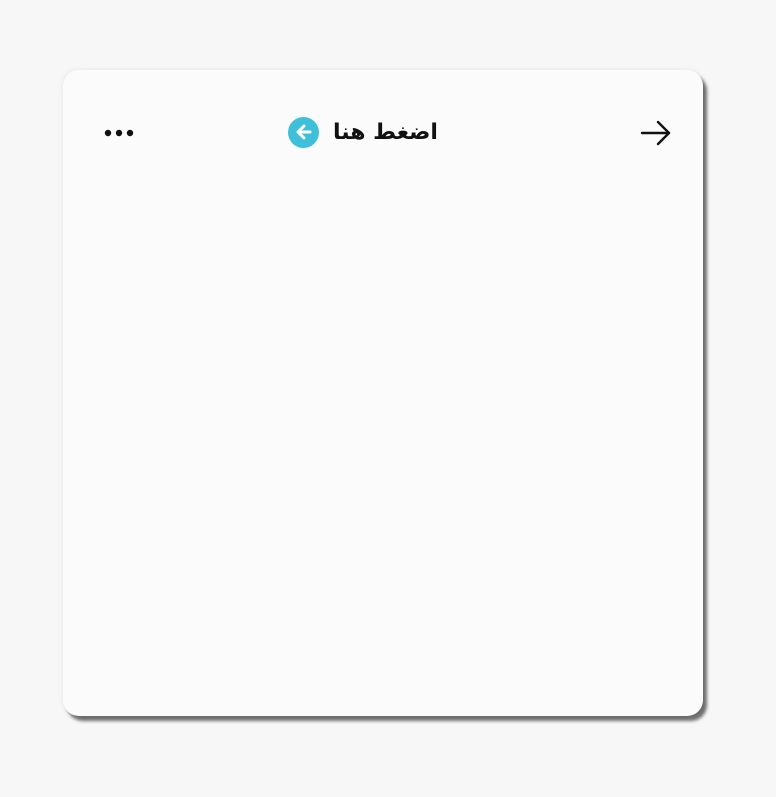 The width and height of the screenshot is (776, 797). I want to click on title-group: اضغط هنا, so click(363, 132).